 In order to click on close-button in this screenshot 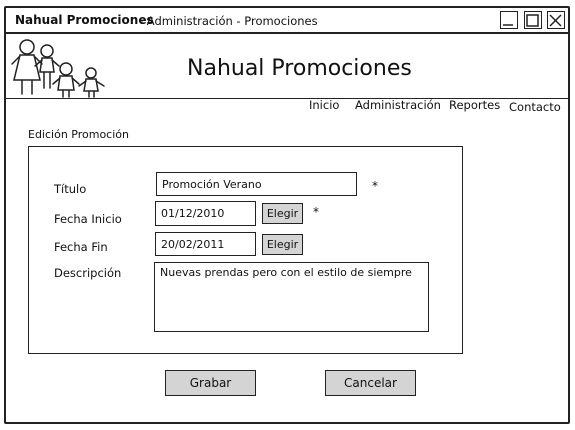, I will do `click(556, 20)`.